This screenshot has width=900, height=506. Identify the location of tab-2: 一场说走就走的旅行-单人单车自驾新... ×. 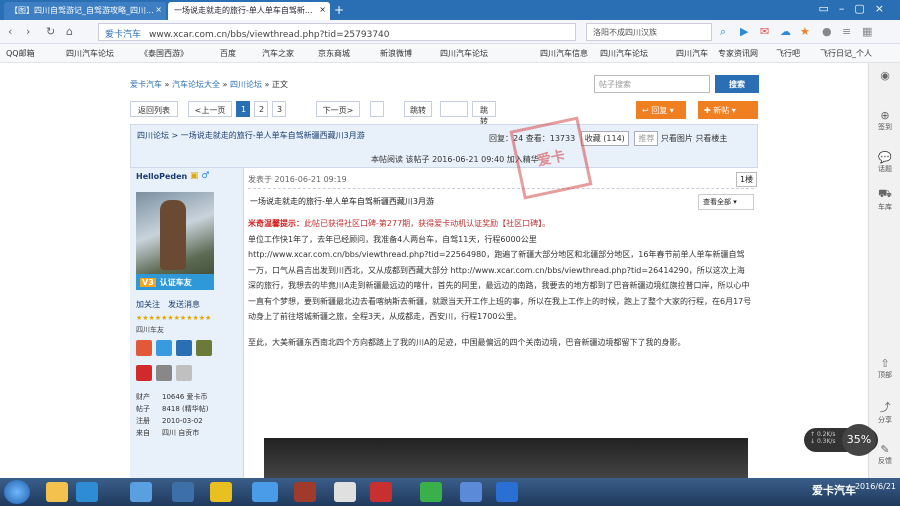
(249, 11).